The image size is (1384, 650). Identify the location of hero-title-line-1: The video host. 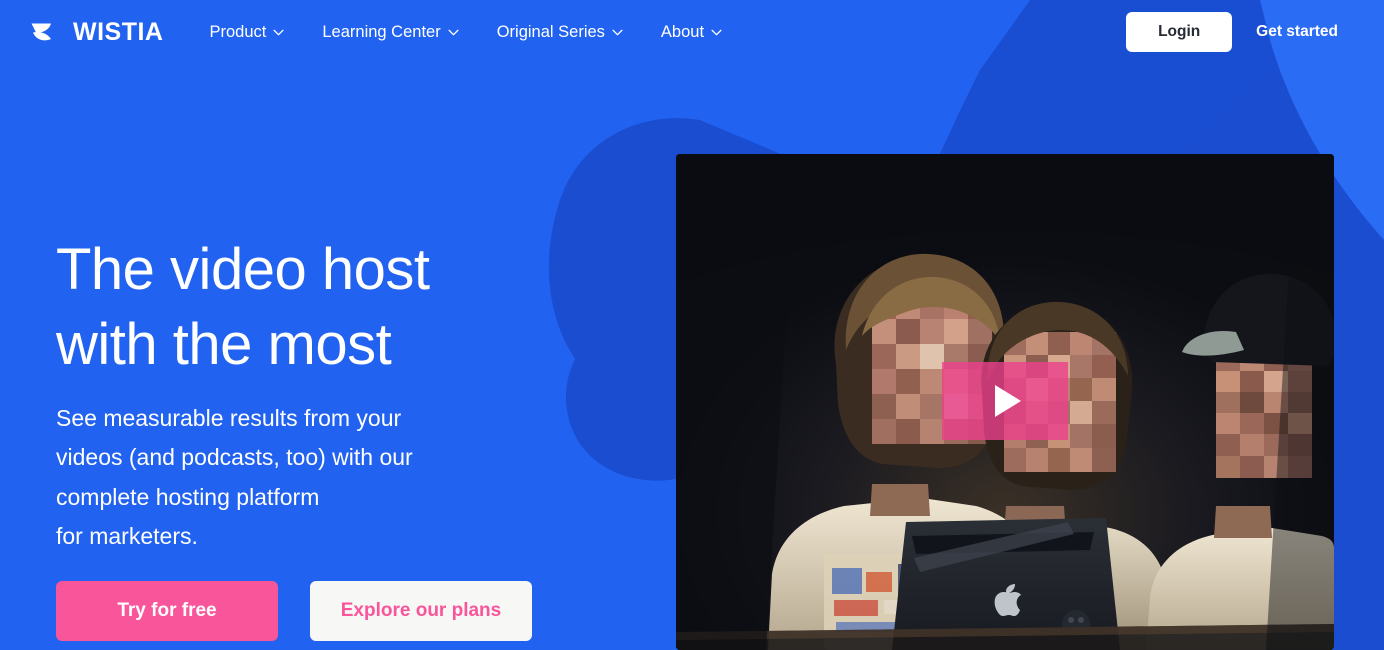
(243, 269).